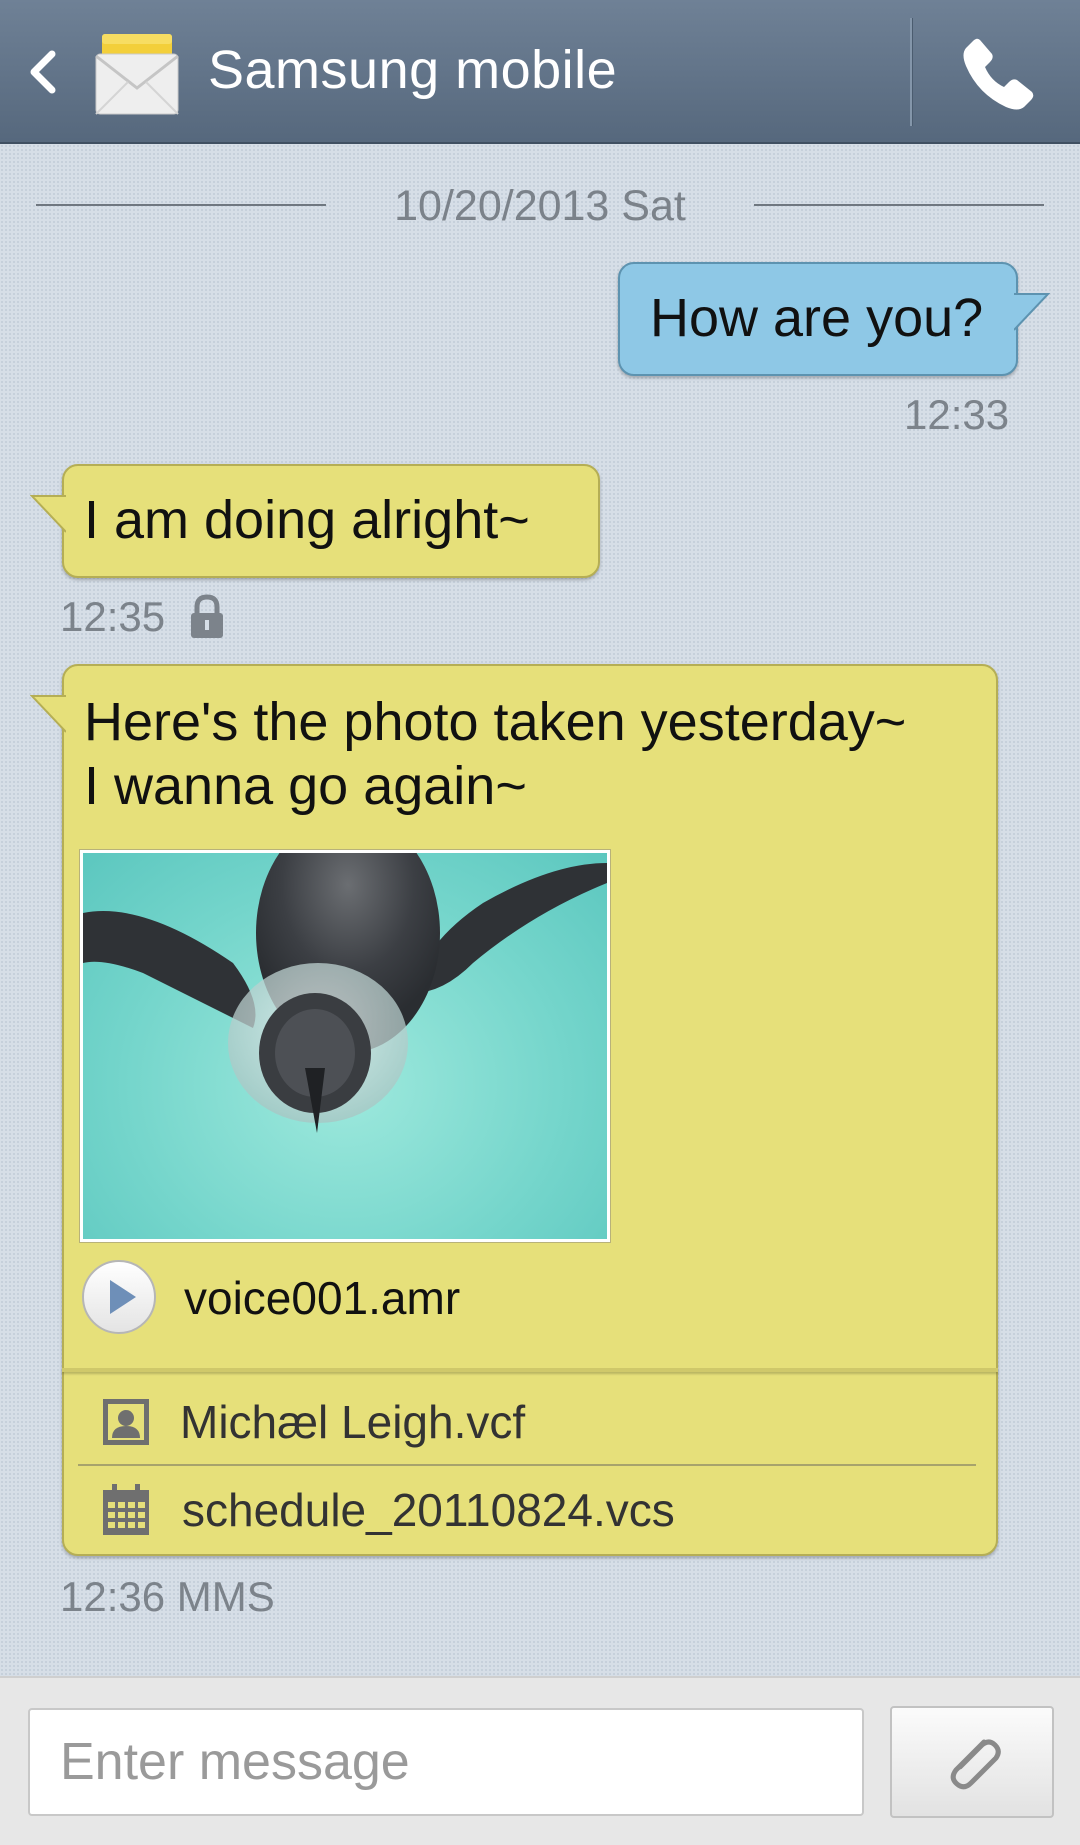 Image resolution: width=1080 pixels, height=1845 pixels. What do you see at coordinates (345, 993) in the screenshot?
I see `penguin-image` at bounding box center [345, 993].